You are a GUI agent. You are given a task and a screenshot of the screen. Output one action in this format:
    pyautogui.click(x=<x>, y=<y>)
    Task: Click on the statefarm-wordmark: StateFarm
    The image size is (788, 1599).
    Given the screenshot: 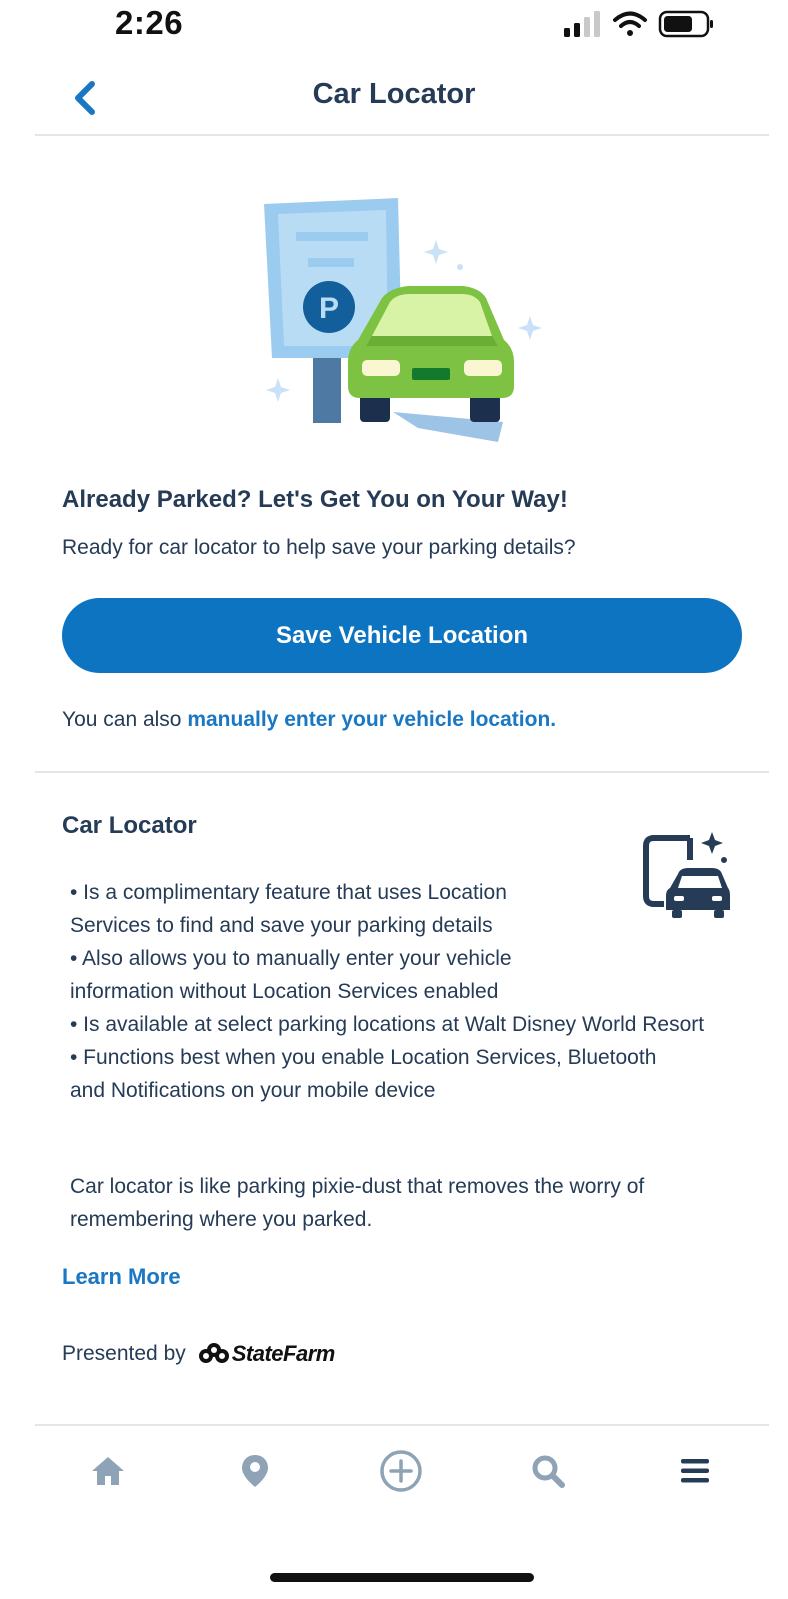 What is the action you would take?
    pyautogui.click(x=283, y=1353)
    